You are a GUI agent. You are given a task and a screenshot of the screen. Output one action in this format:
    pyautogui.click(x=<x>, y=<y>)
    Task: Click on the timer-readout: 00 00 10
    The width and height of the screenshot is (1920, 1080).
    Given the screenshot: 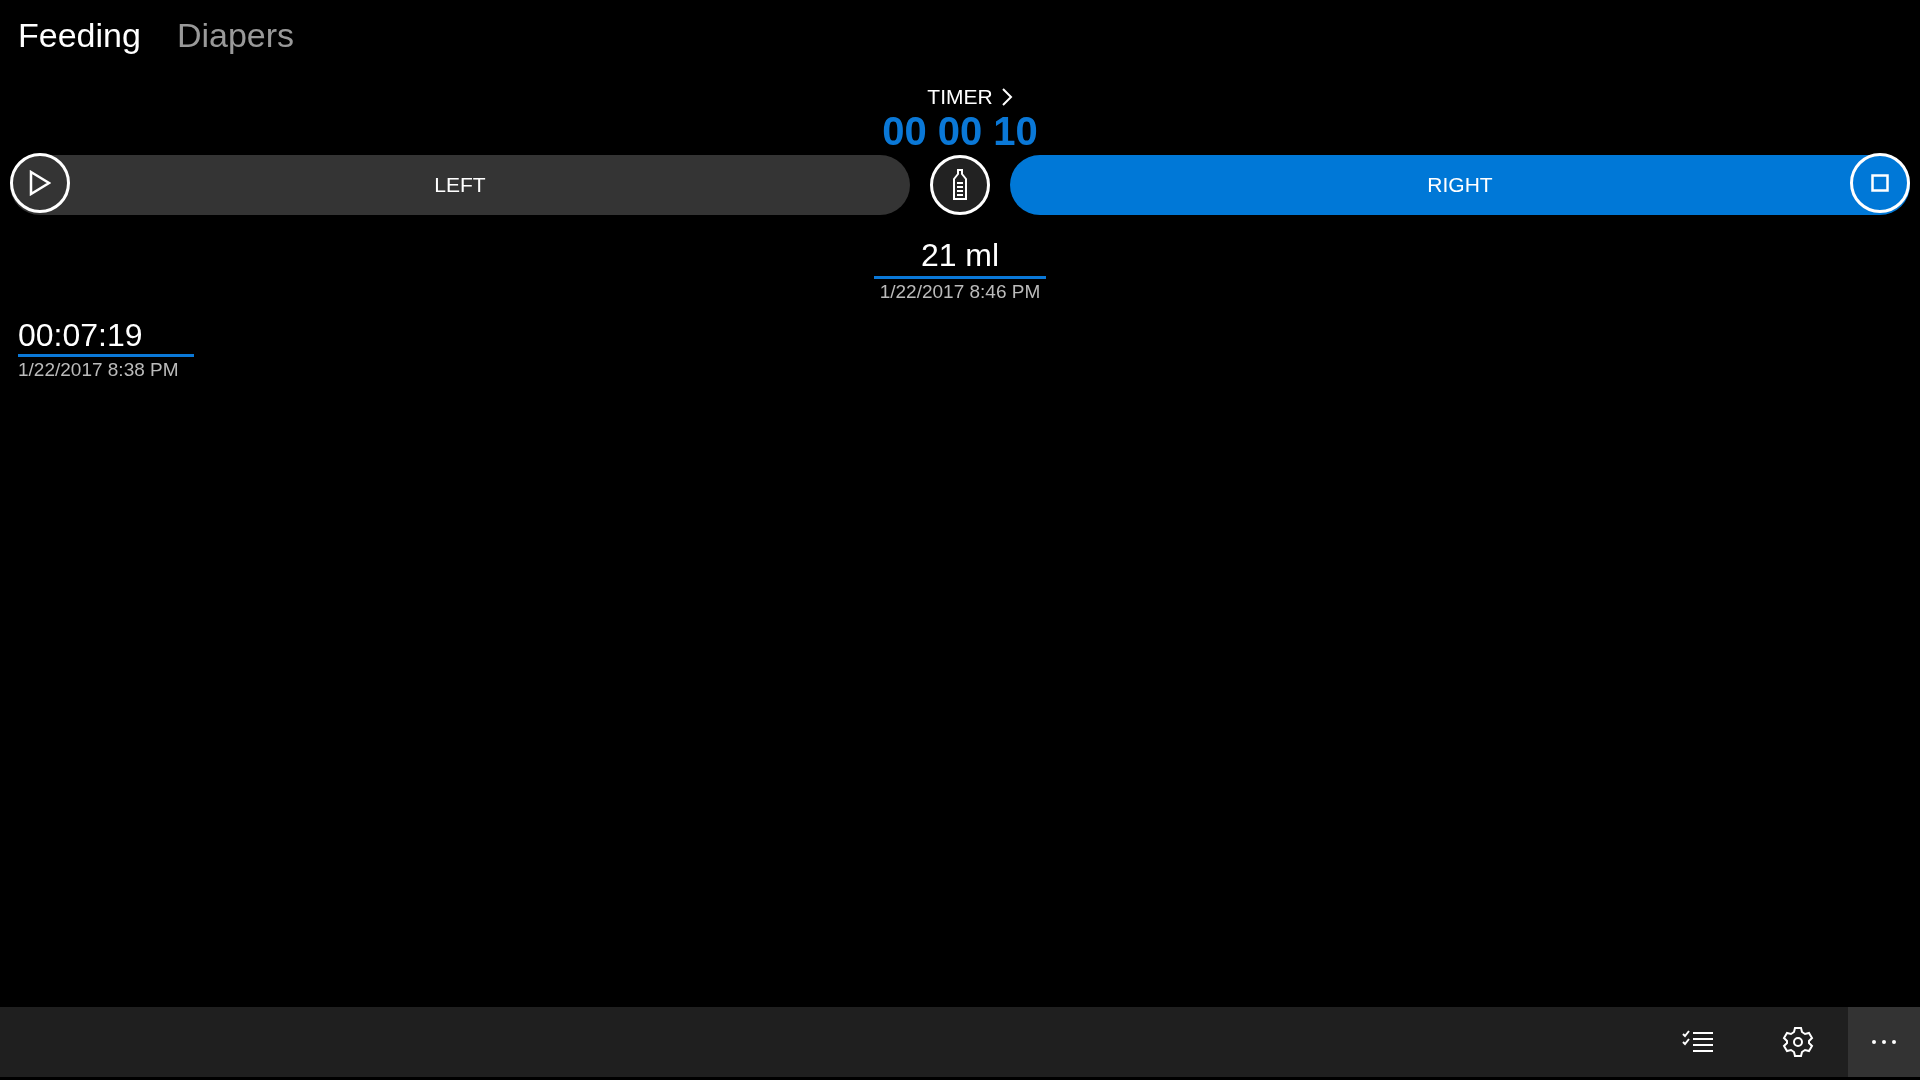 What is the action you would take?
    pyautogui.click(x=960, y=131)
    